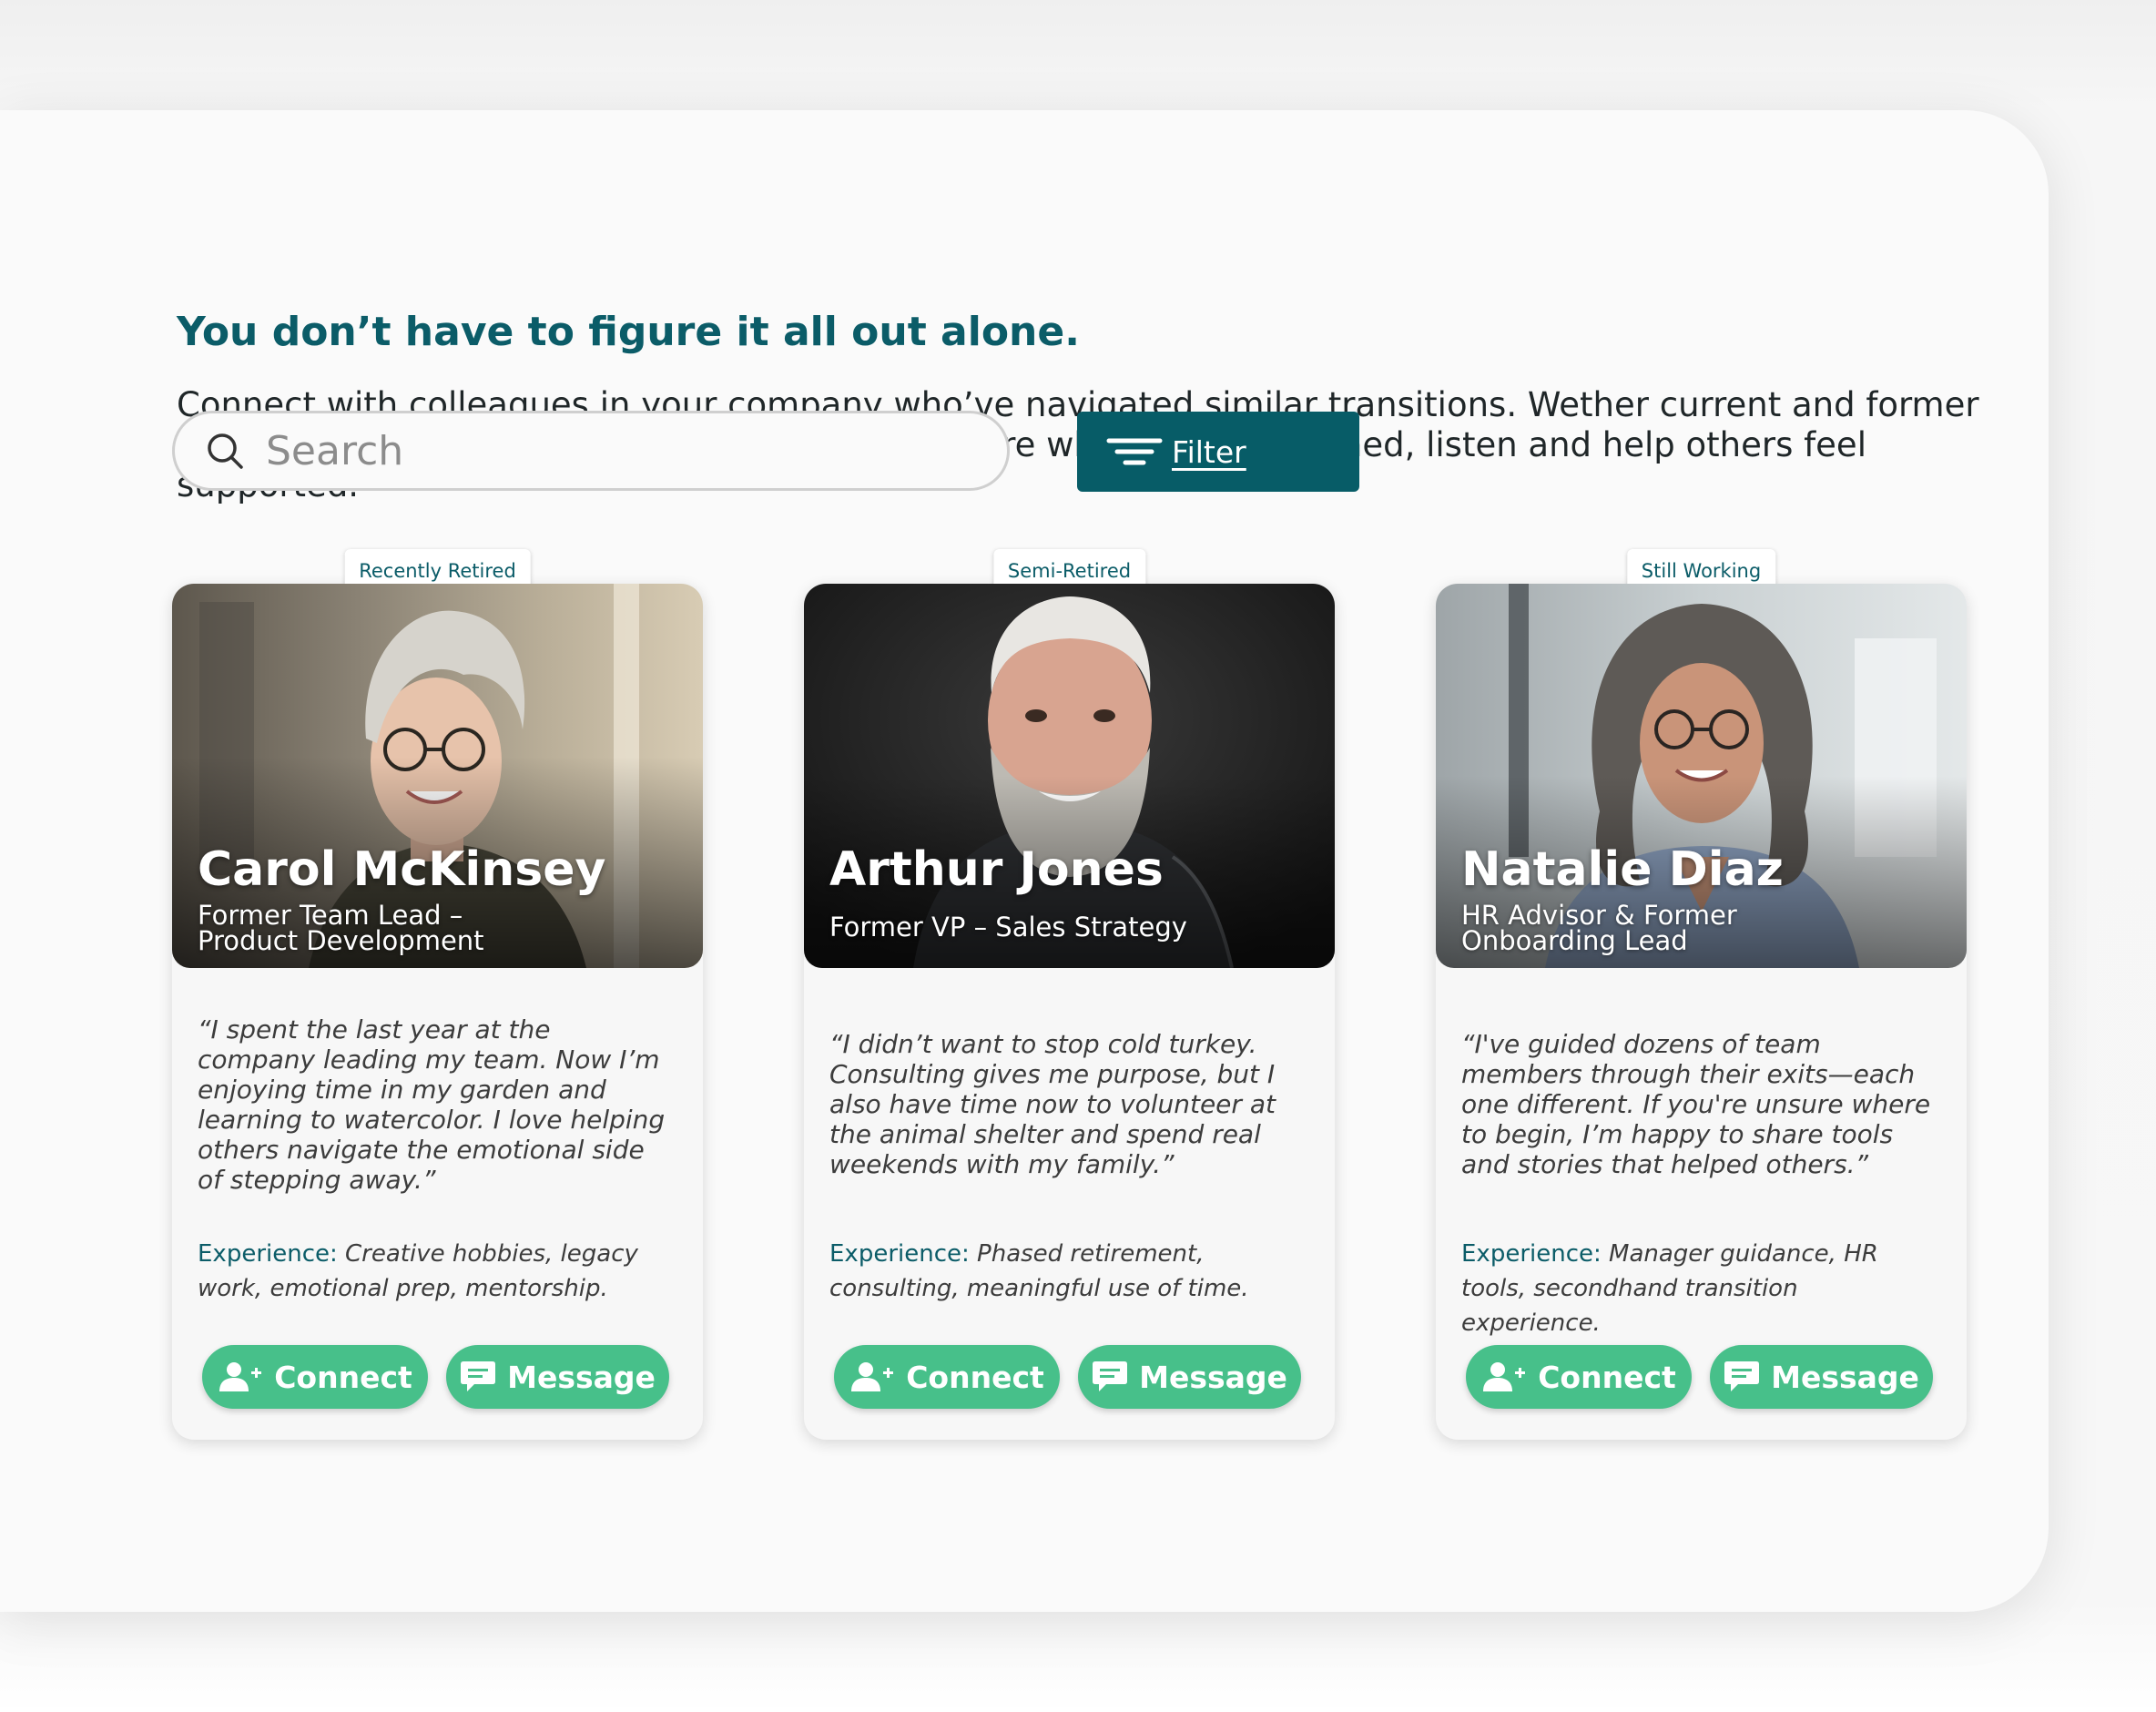 Image resolution: width=2156 pixels, height=1712 pixels. I want to click on filter-button: Filter, so click(1218, 452).